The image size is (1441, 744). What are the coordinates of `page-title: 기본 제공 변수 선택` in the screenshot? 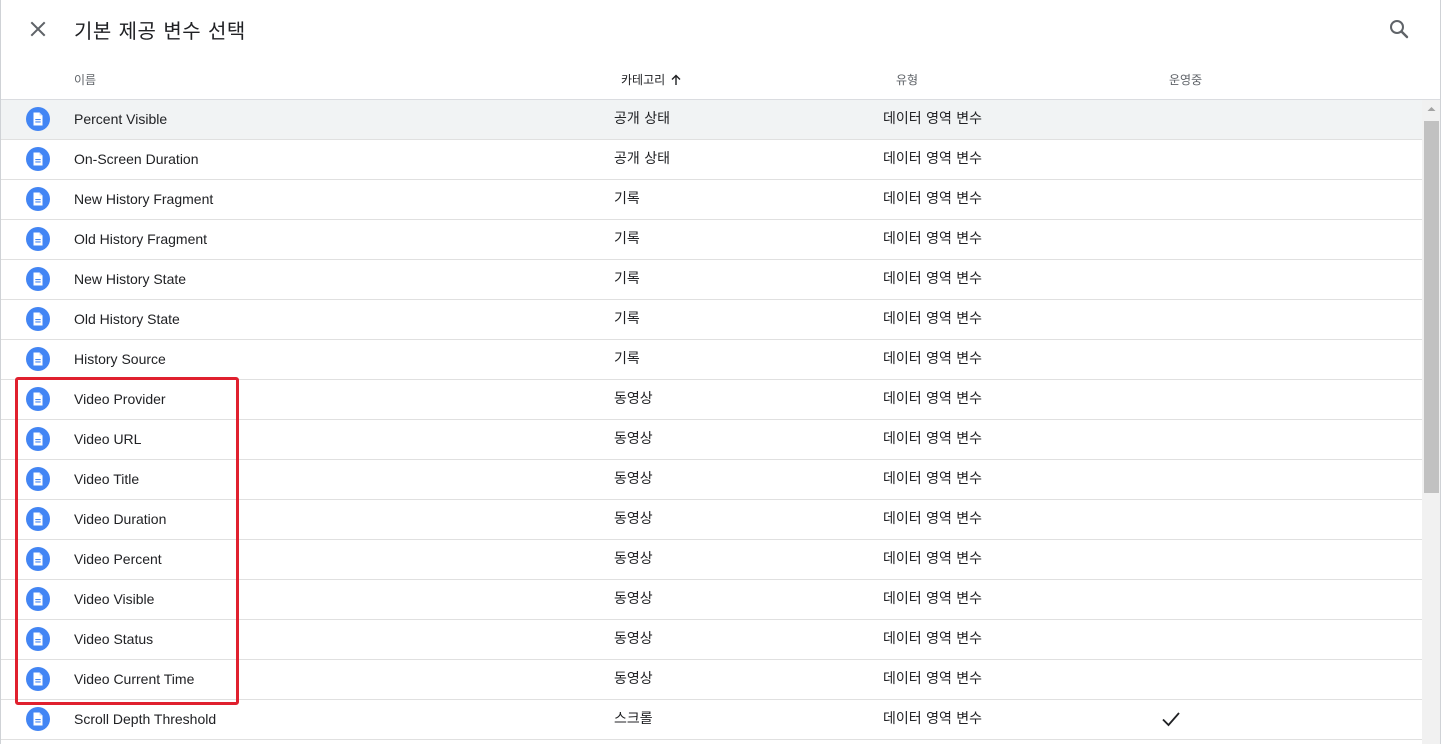 It's located at (160, 31).